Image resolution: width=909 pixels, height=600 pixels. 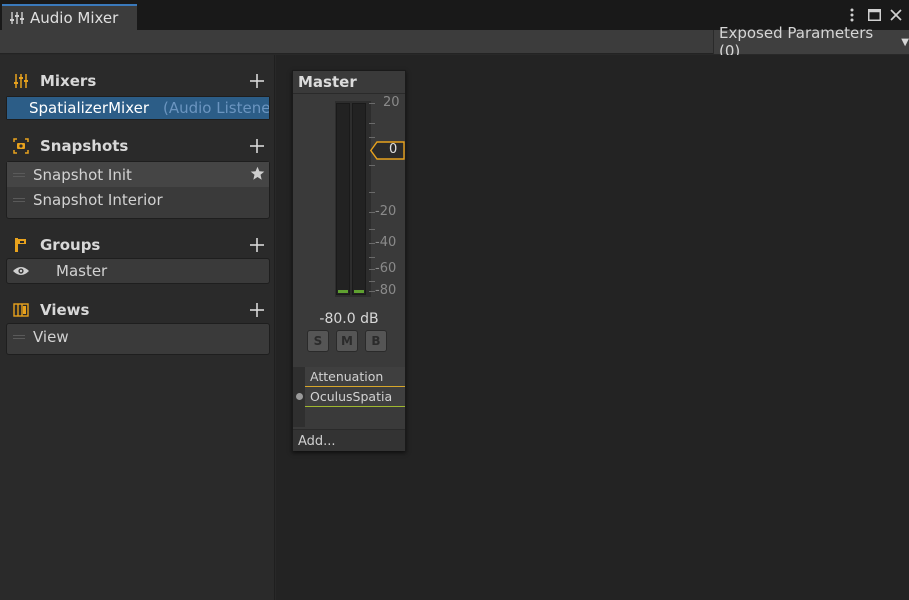 I want to click on snapshots-list: Snapshot Init Snapshot Interior, so click(x=138, y=190).